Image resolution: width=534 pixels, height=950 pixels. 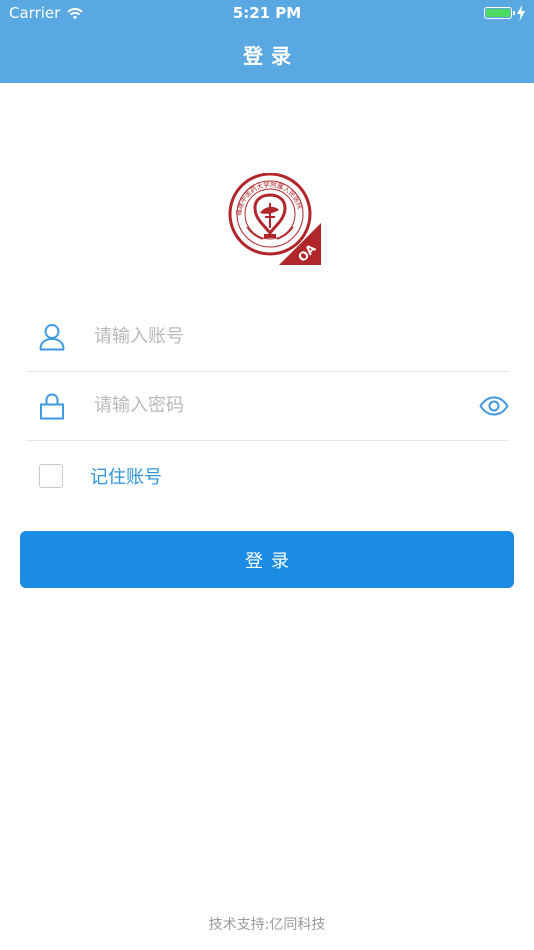 What do you see at coordinates (52, 405) in the screenshot?
I see `lock-icon` at bounding box center [52, 405].